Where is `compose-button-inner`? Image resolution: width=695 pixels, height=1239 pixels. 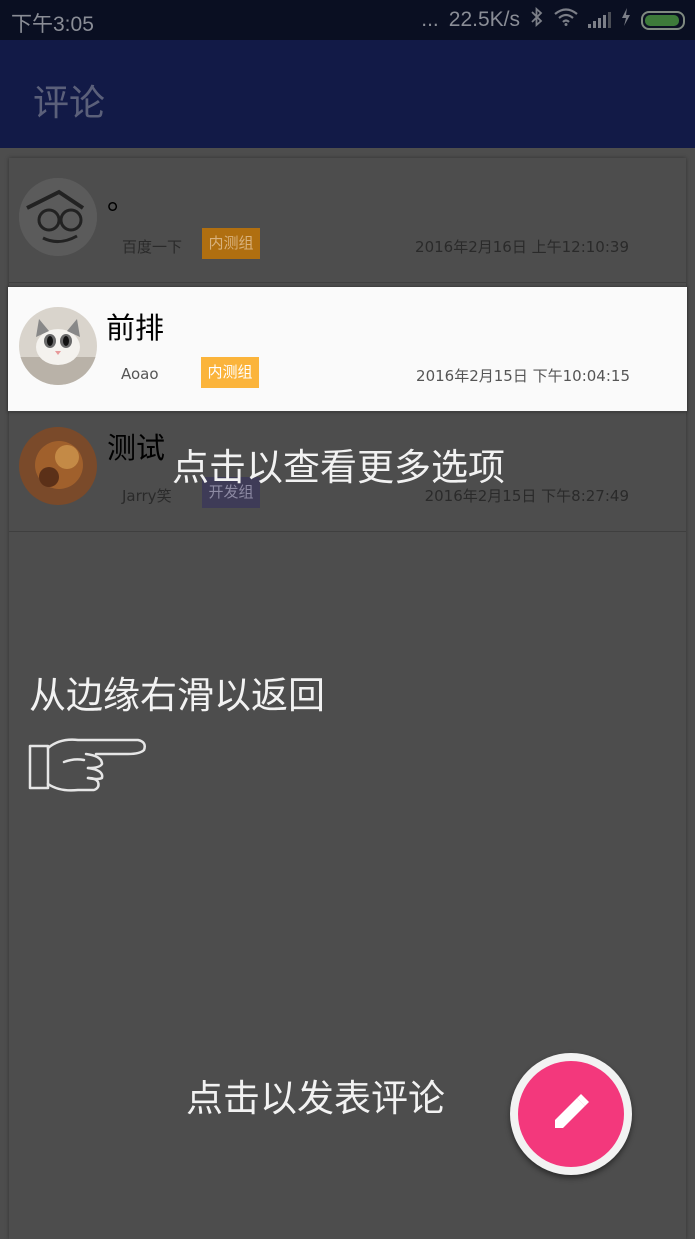 compose-button-inner is located at coordinates (571, 1114).